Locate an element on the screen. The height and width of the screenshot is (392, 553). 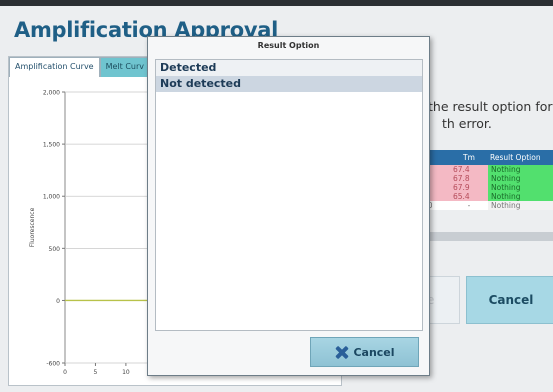
y-tick-label: -600 is located at coordinates (53, 364).